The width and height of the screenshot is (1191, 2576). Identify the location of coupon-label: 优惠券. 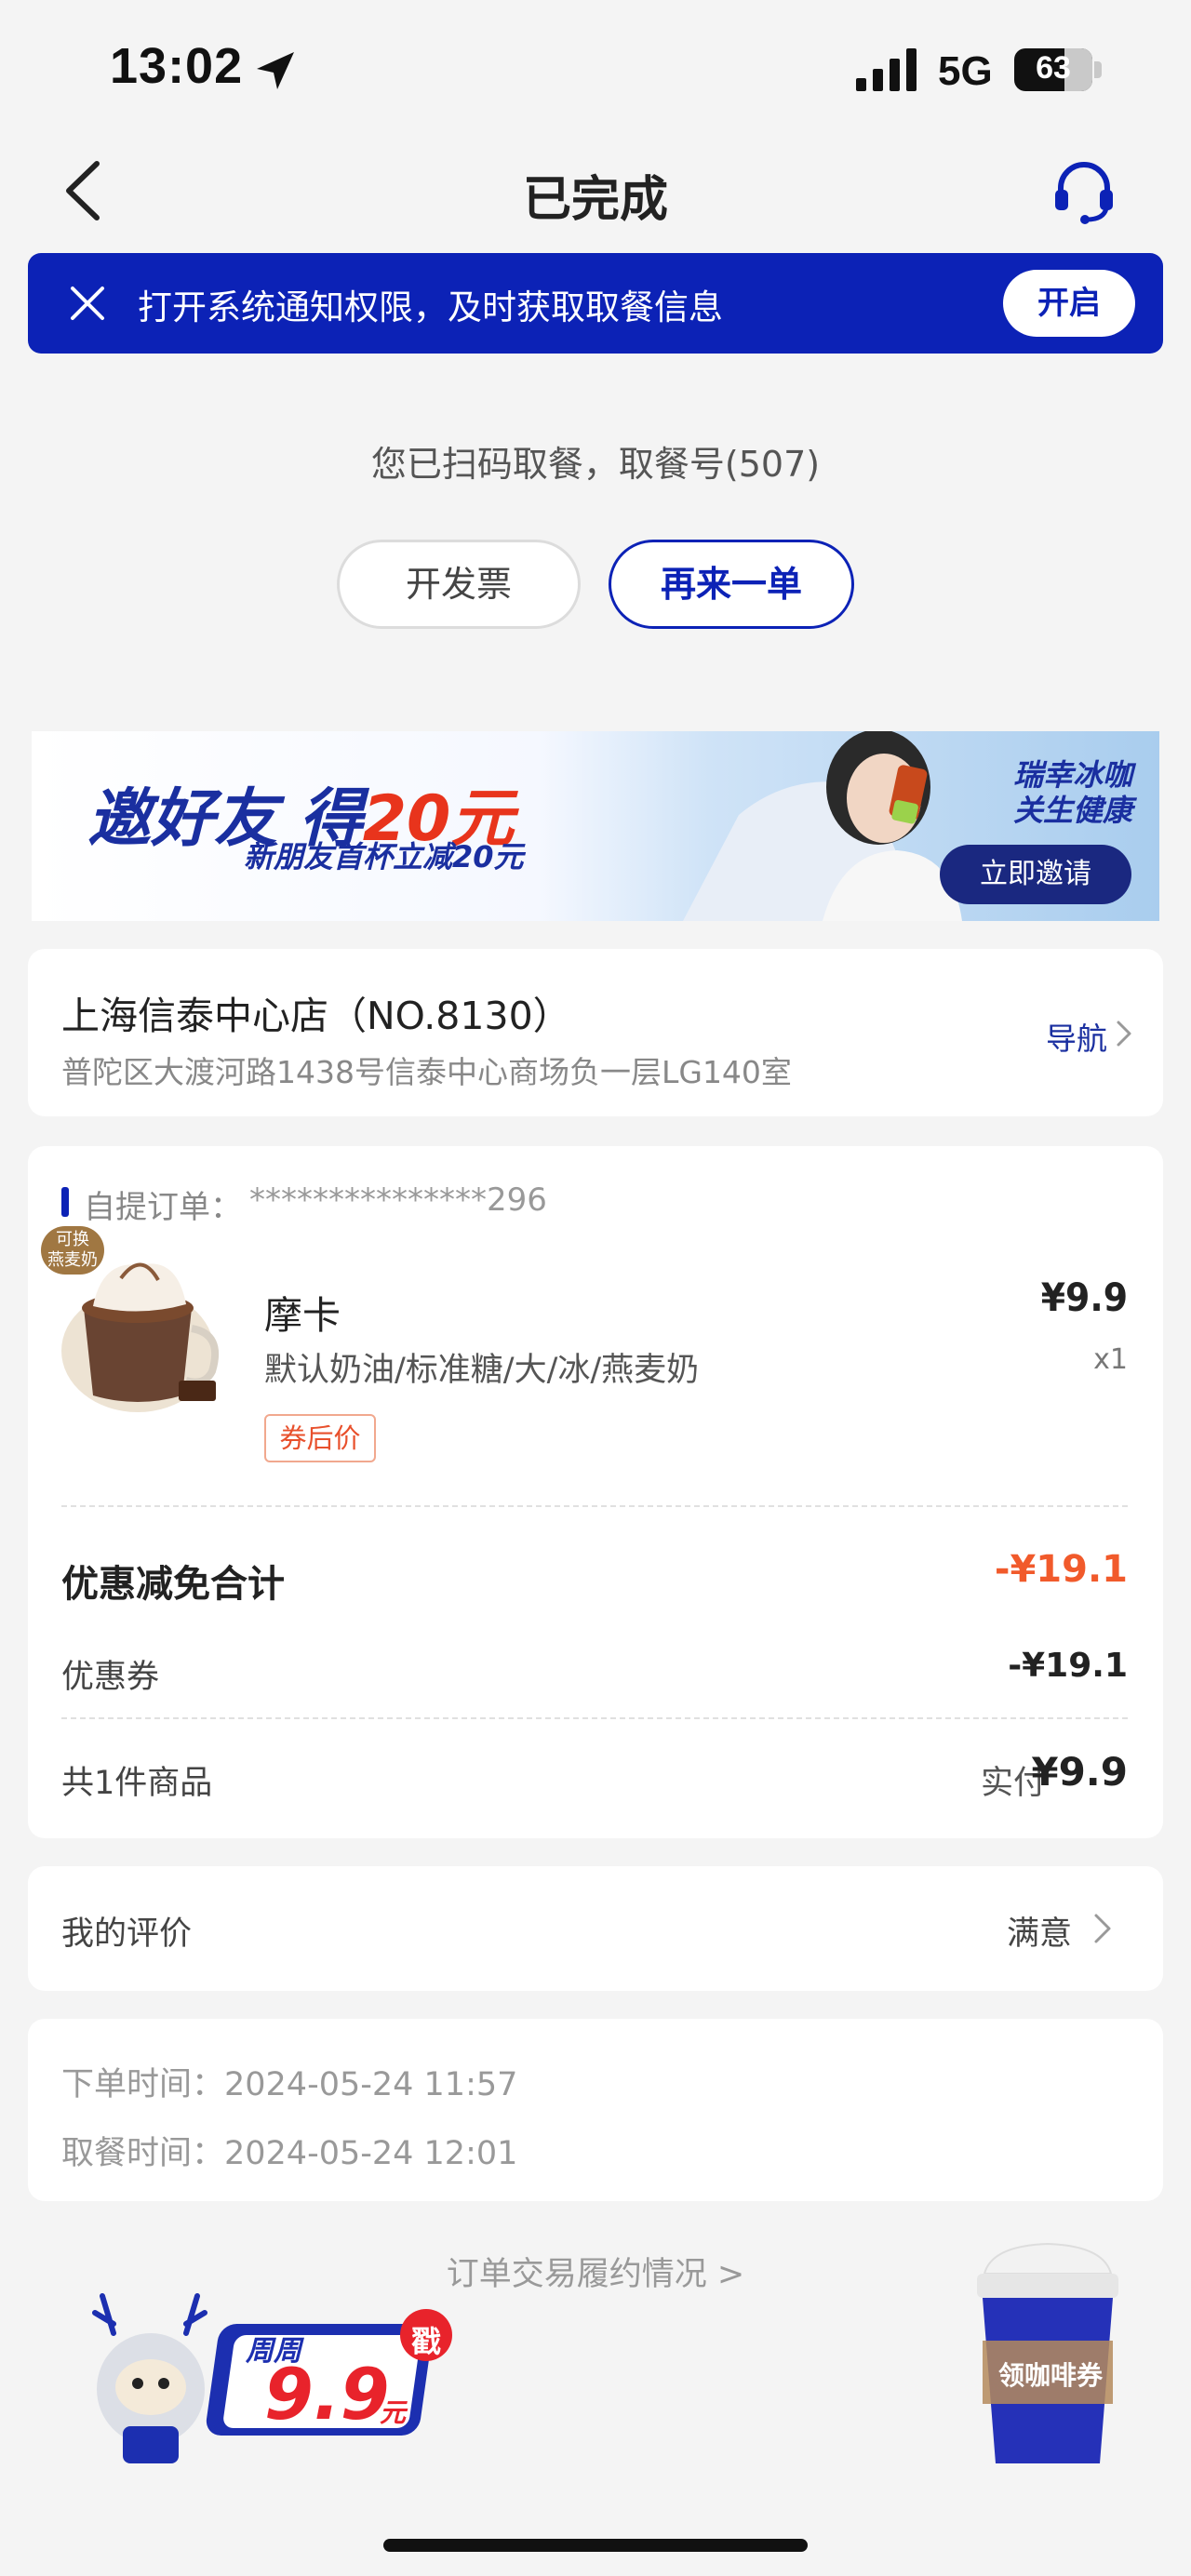
(110, 1677).